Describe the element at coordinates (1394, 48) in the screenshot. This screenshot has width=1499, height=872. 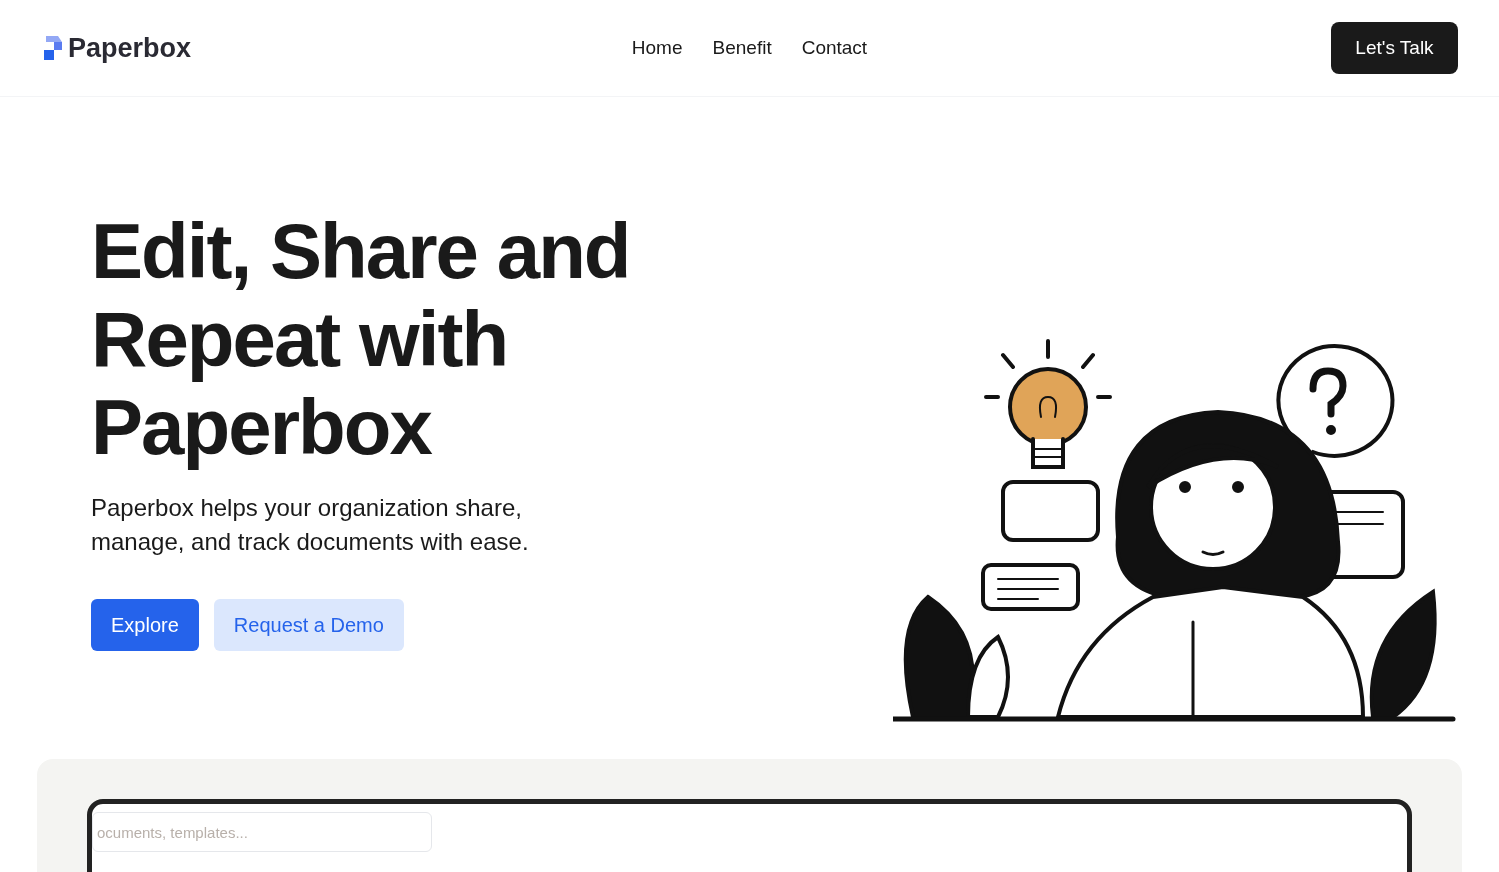
I see `lets-talk-button: Let's Talk` at that location.